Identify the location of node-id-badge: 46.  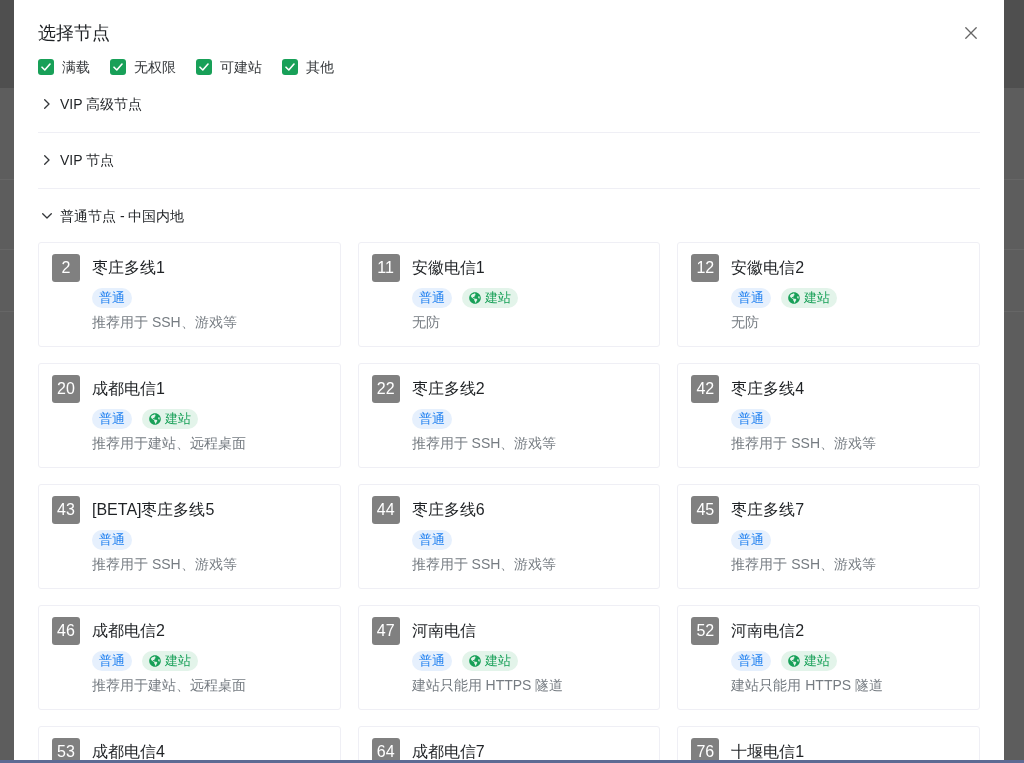
(66, 631).